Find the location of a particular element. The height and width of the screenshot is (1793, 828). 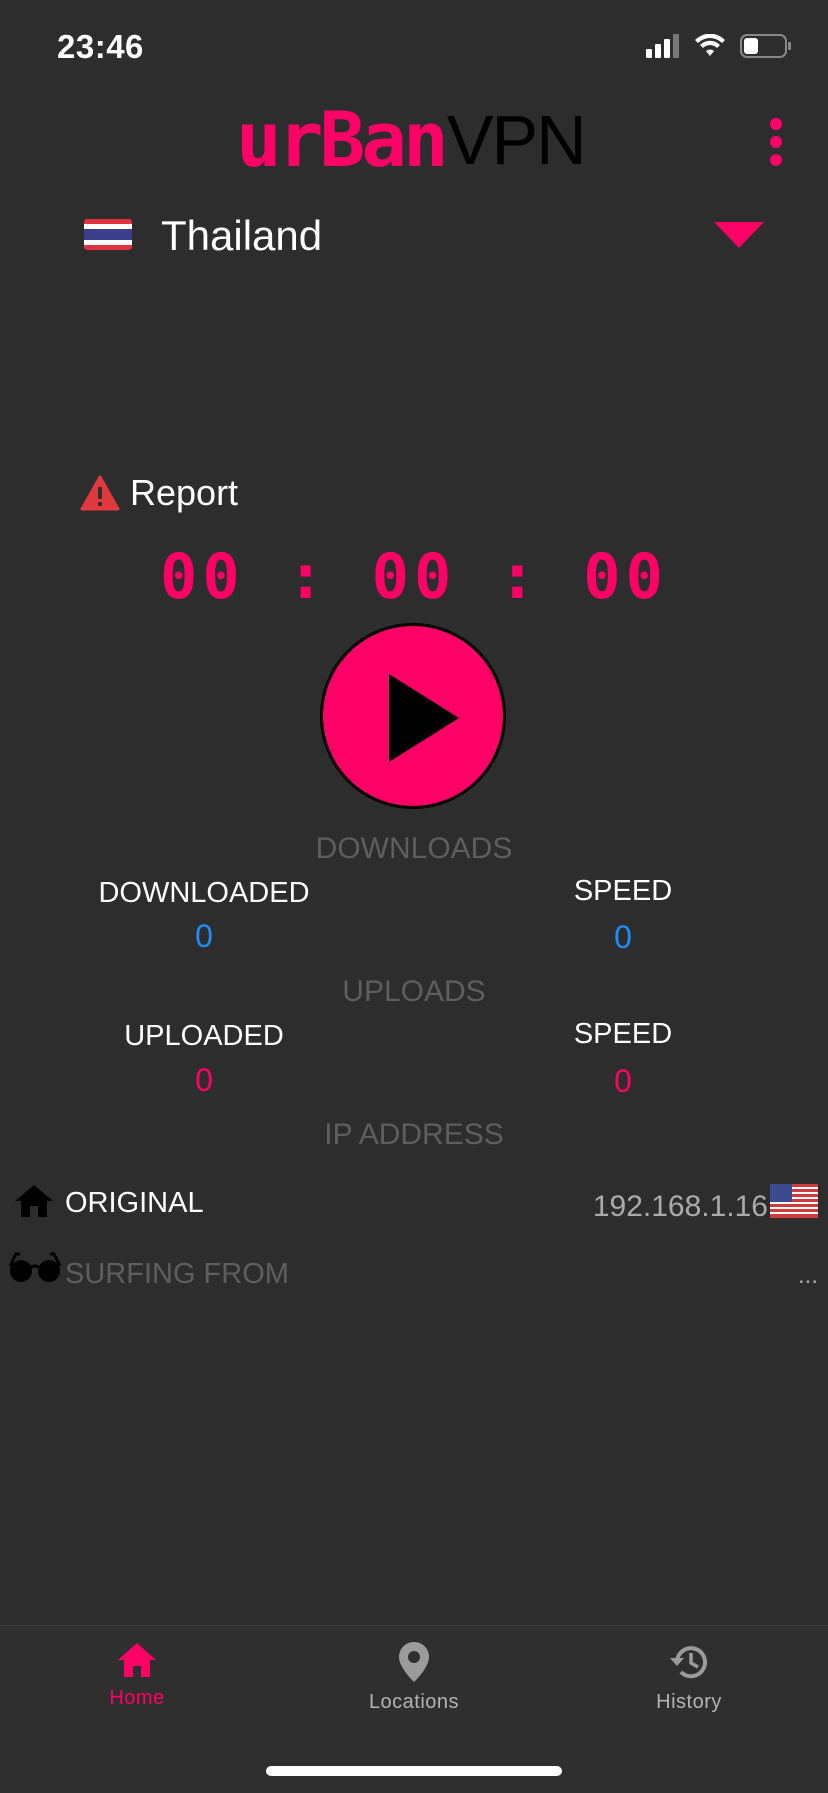

report-label: Report is located at coordinates (184, 492).